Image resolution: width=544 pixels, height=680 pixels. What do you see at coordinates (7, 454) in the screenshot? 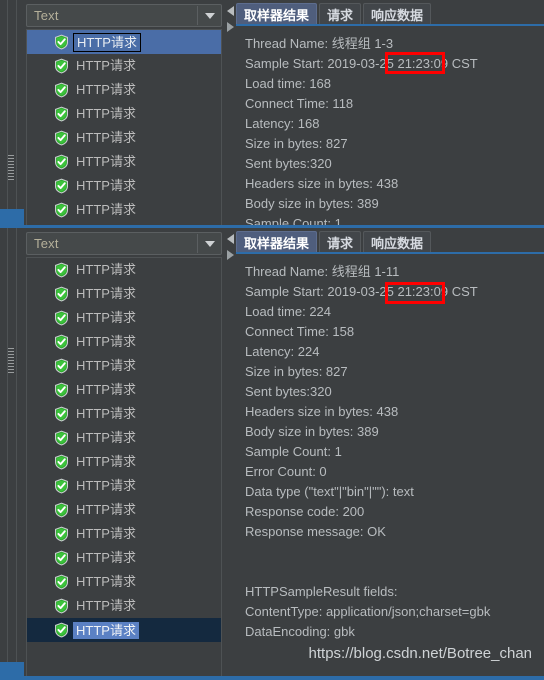
I see `gutter-line-outer` at bounding box center [7, 454].